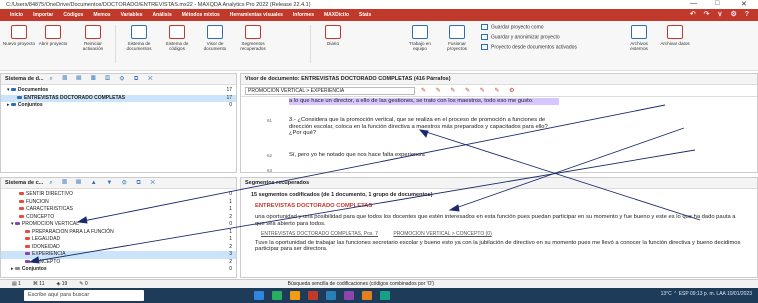  Describe the element at coordinates (331, 295) in the screenshot. I see `word-icon` at that location.